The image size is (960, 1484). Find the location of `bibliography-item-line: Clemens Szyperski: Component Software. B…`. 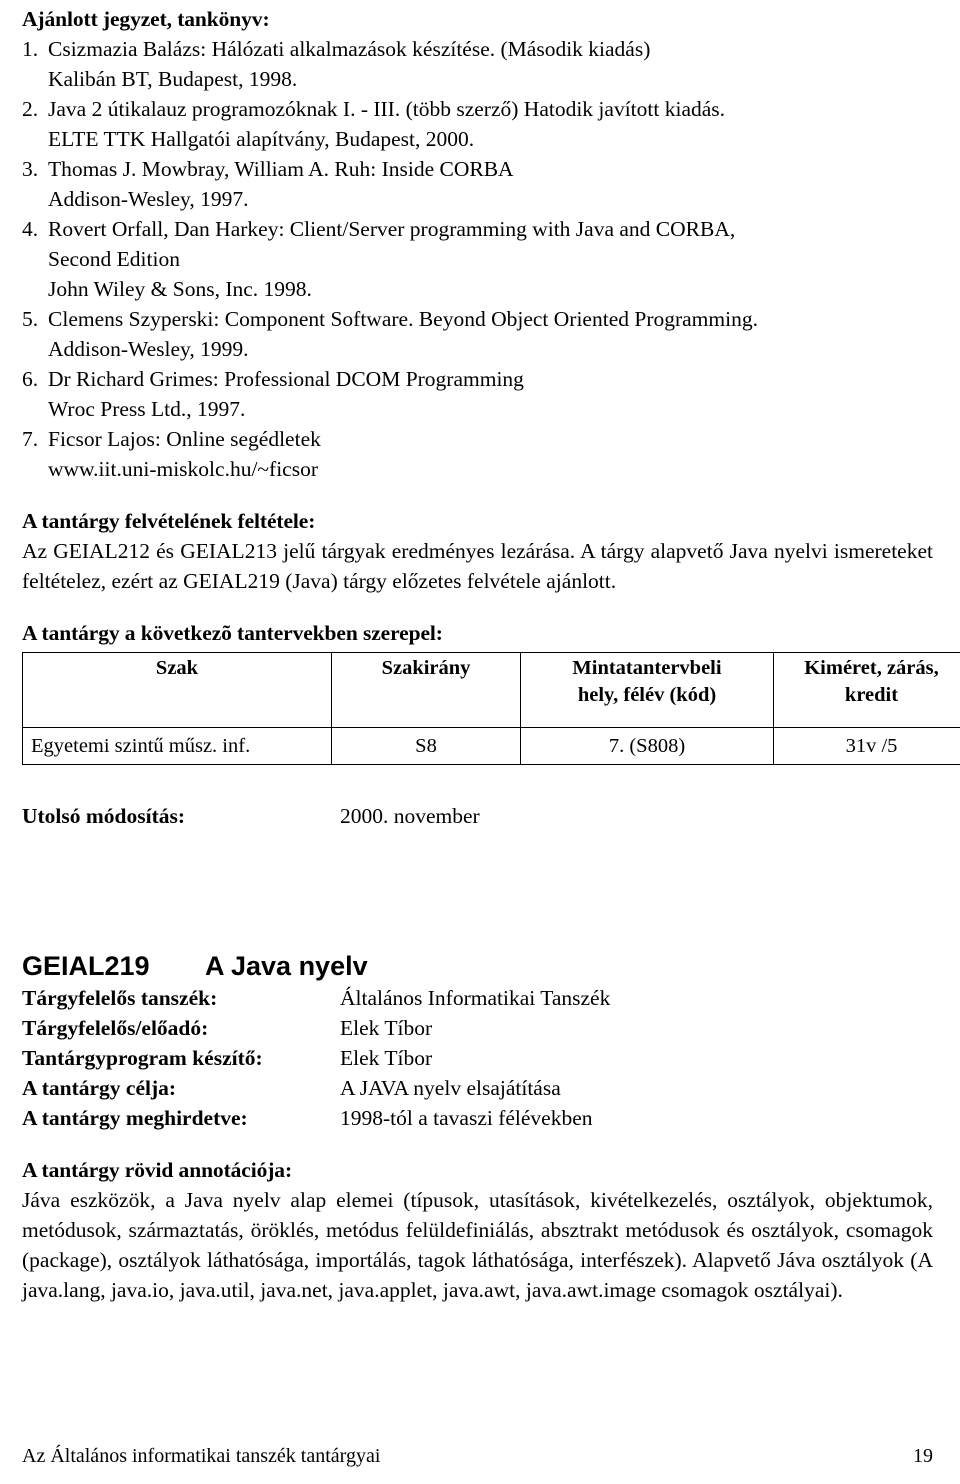

bibliography-item-line: Clemens Szyperski: Component Software. B… is located at coordinates (403, 319).